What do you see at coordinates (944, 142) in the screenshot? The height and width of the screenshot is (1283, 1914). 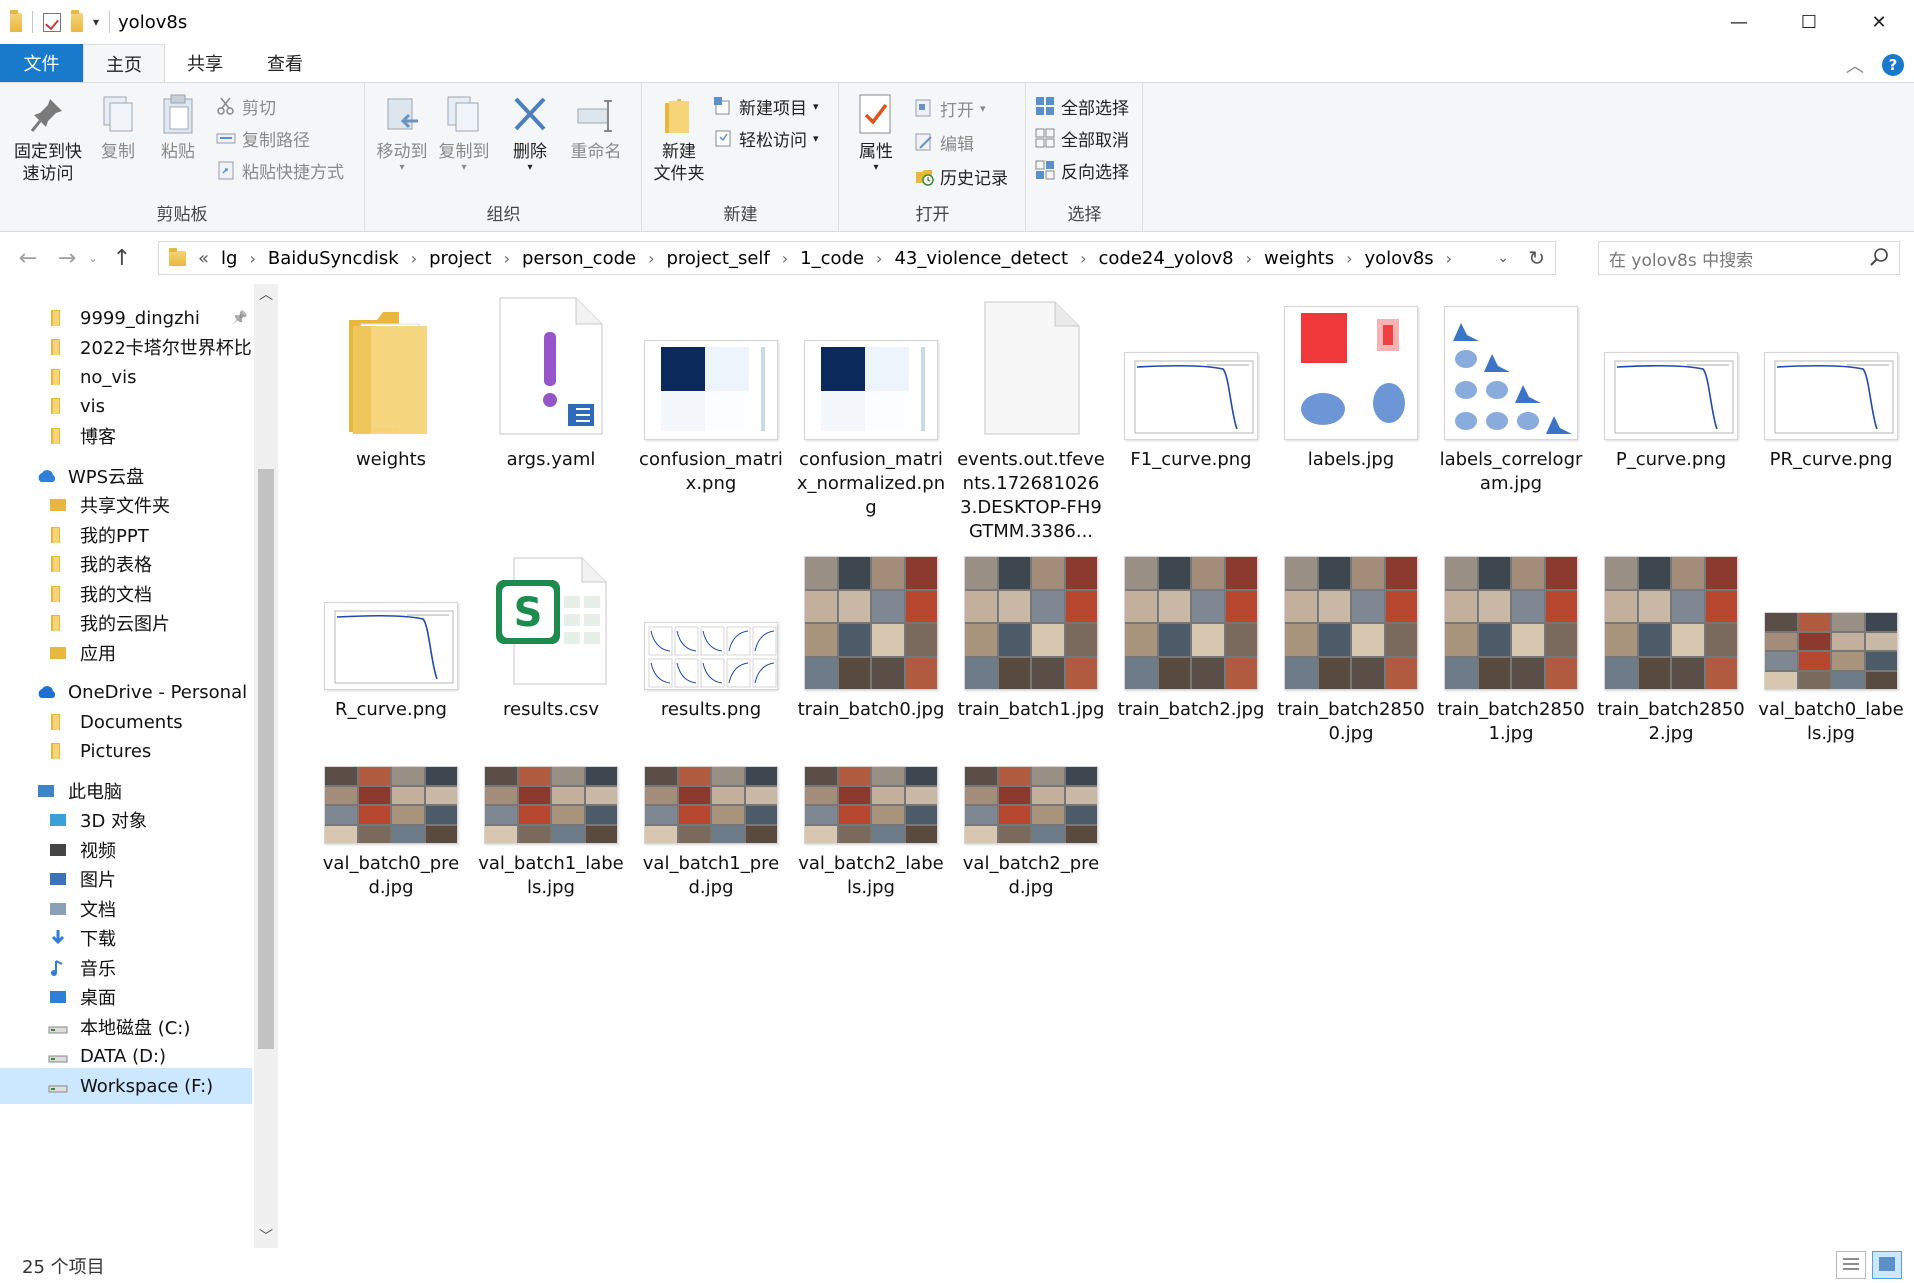 I see `edit-button: 编辑` at bounding box center [944, 142].